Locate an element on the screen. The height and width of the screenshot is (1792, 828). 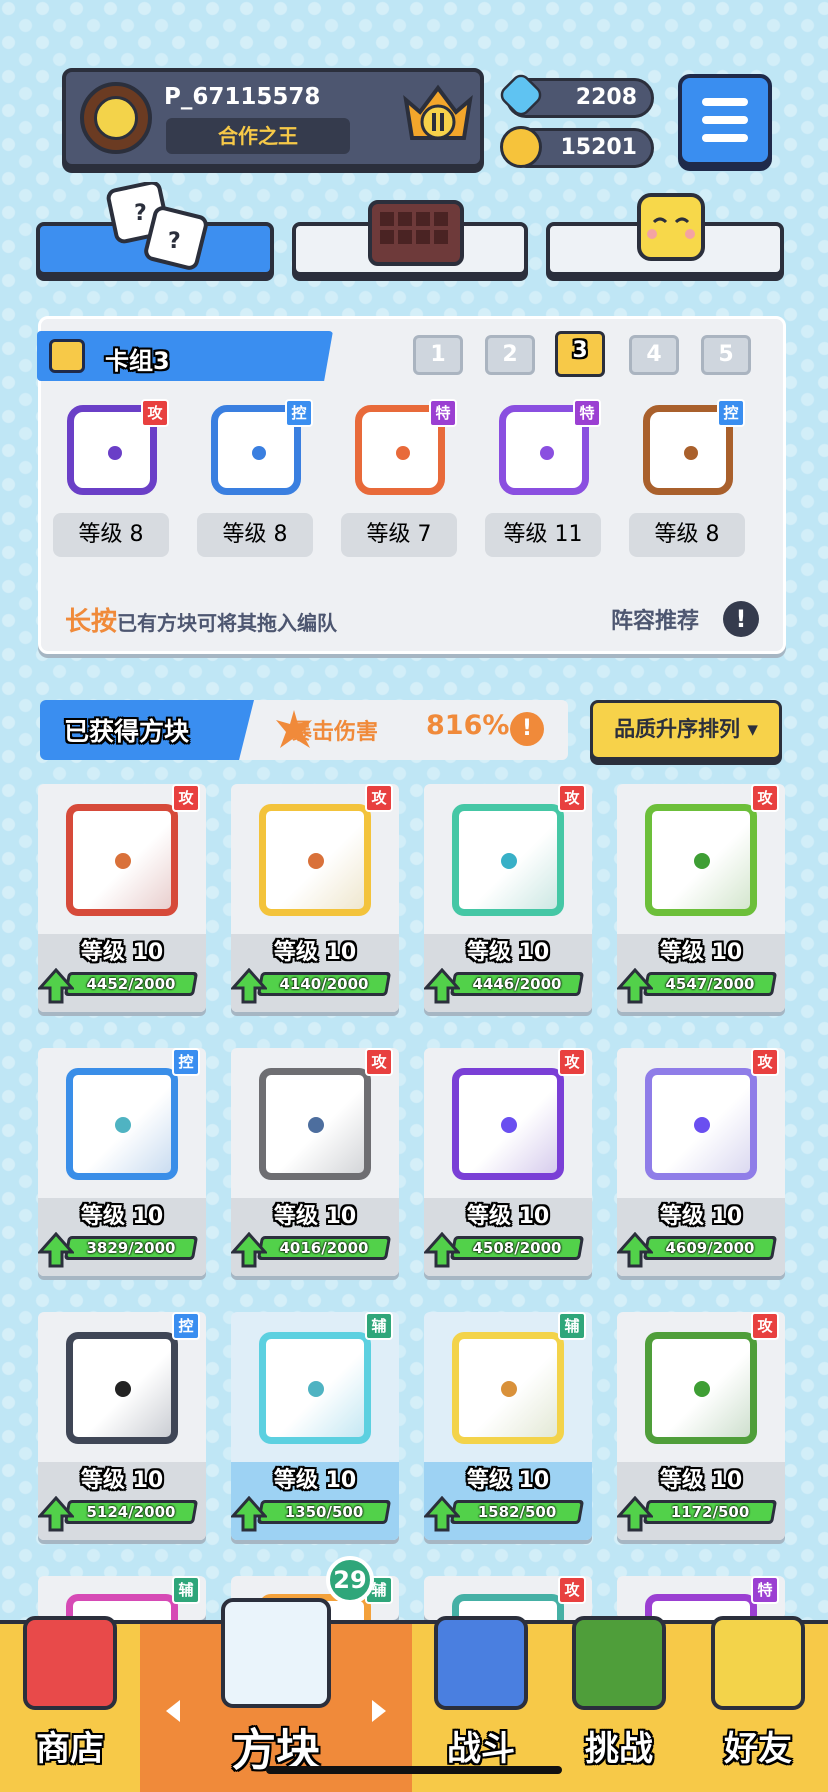
owned-block-card: 攻等级 10 4446/2000 is located at coordinates (508, 898).